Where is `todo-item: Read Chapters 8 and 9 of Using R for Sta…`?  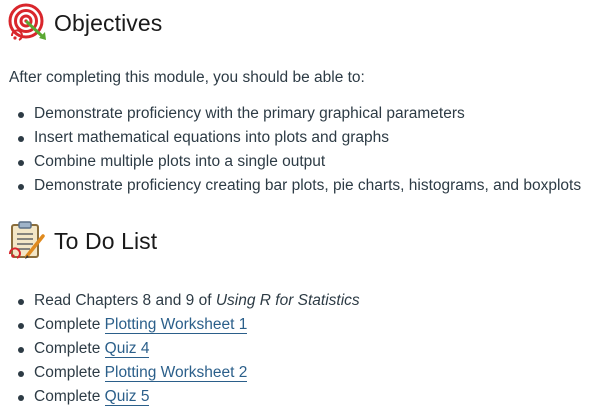
todo-item: Read Chapters 8 and 9 of Using R for Sta… is located at coordinates (180, 301).